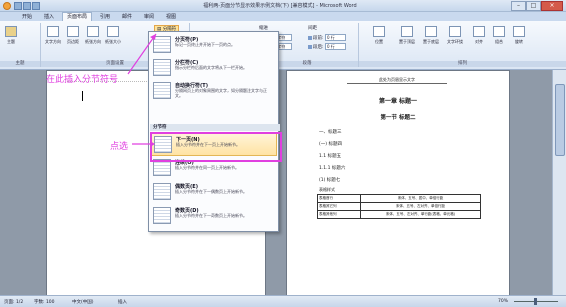 This screenshot has height=307, width=566. Describe the element at coordinates (283, 301) in the screenshot. I see `status-bar: 页面: 1/2 字数: 100 中文(中国) 插入 70%` at that location.